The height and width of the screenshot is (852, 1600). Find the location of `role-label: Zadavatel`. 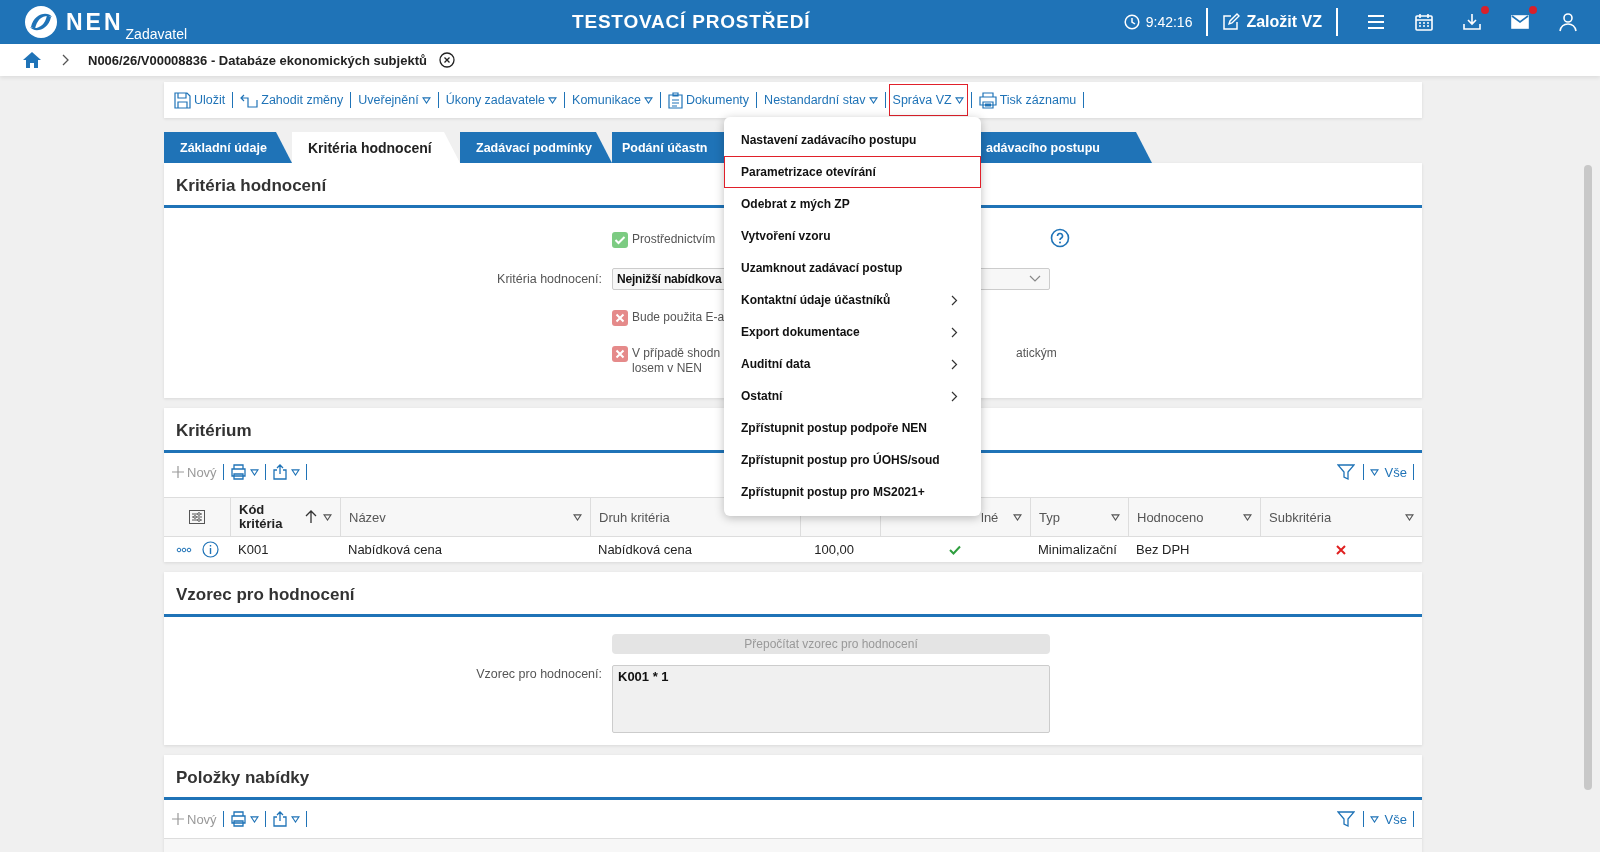

role-label: Zadavatel is located at coordinates (156, 34).